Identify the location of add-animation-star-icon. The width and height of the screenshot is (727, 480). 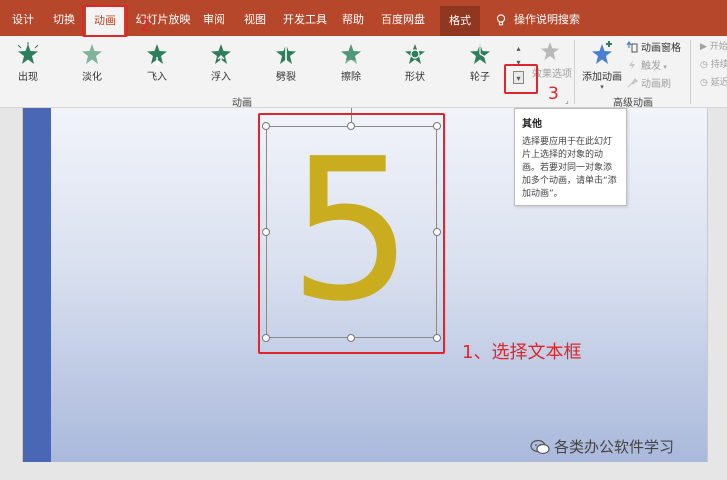
(602, 52).